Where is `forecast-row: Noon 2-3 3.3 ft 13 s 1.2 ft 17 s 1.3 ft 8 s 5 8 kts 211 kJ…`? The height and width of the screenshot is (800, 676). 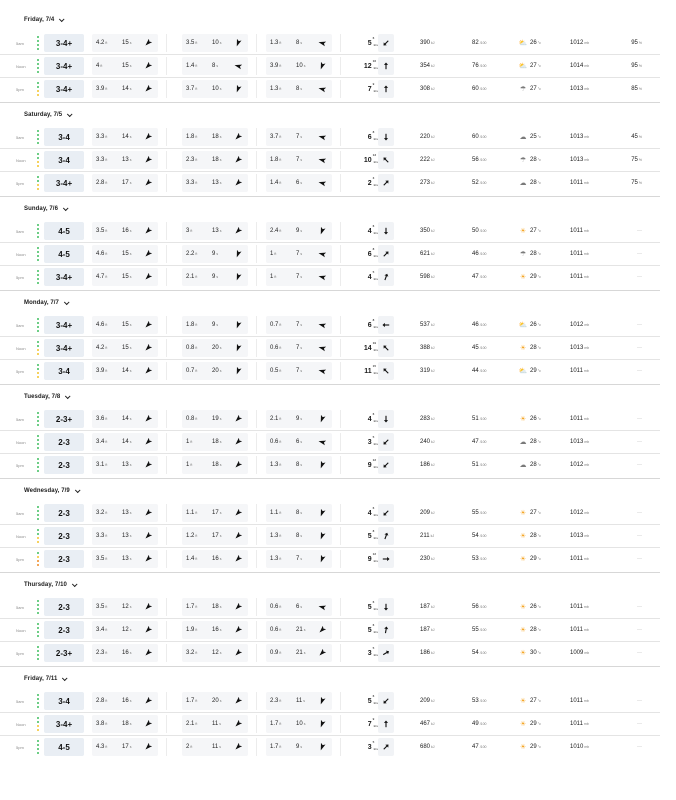 forecast-row: Noon 2-3 3.3 ft 13 s 1.2 ft 17 s 1.3 ft 8 s 5 8 kts 211 kJ… is located at coordinates (330, 536).